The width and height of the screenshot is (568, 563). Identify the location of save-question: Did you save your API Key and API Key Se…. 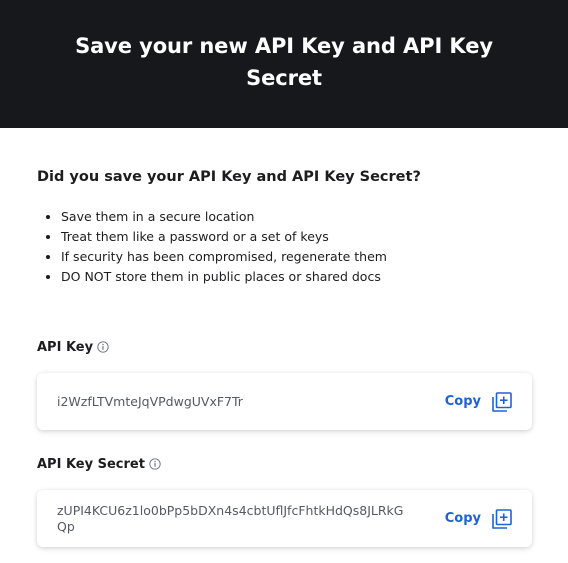
(229, 177).